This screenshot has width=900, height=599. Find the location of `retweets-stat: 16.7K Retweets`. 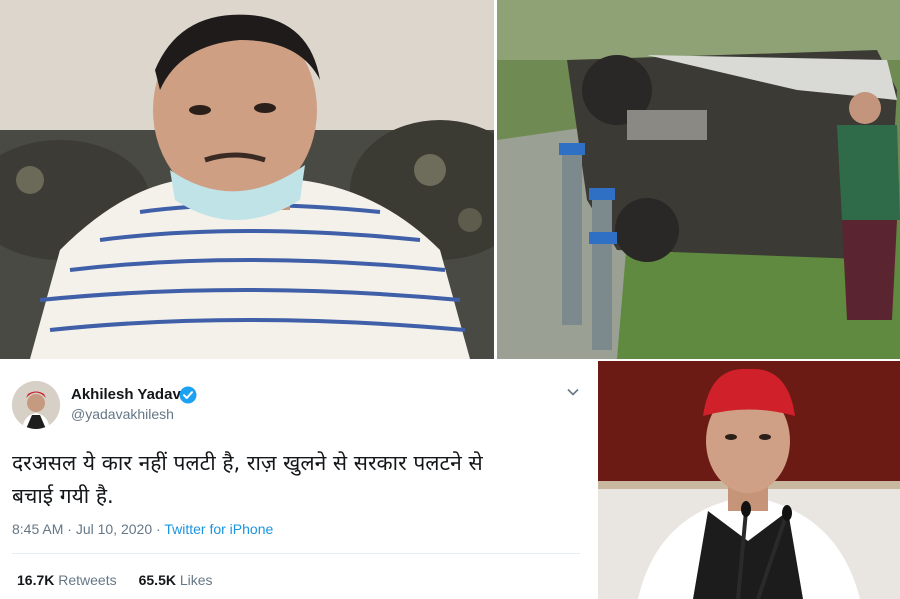

retweets-stat: 16.7K Retweets is located at coordinates (67, 580).